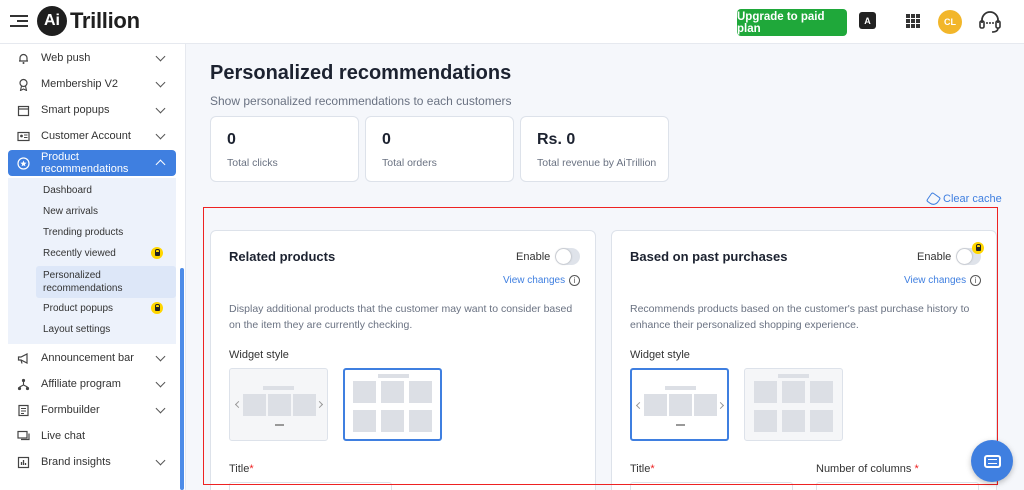 This screenshot has width=1024, height=490. Describe the element at coordinates (85, 163) in the screenshot. I see `sidebar-item-label: Product recommendations` at that location.